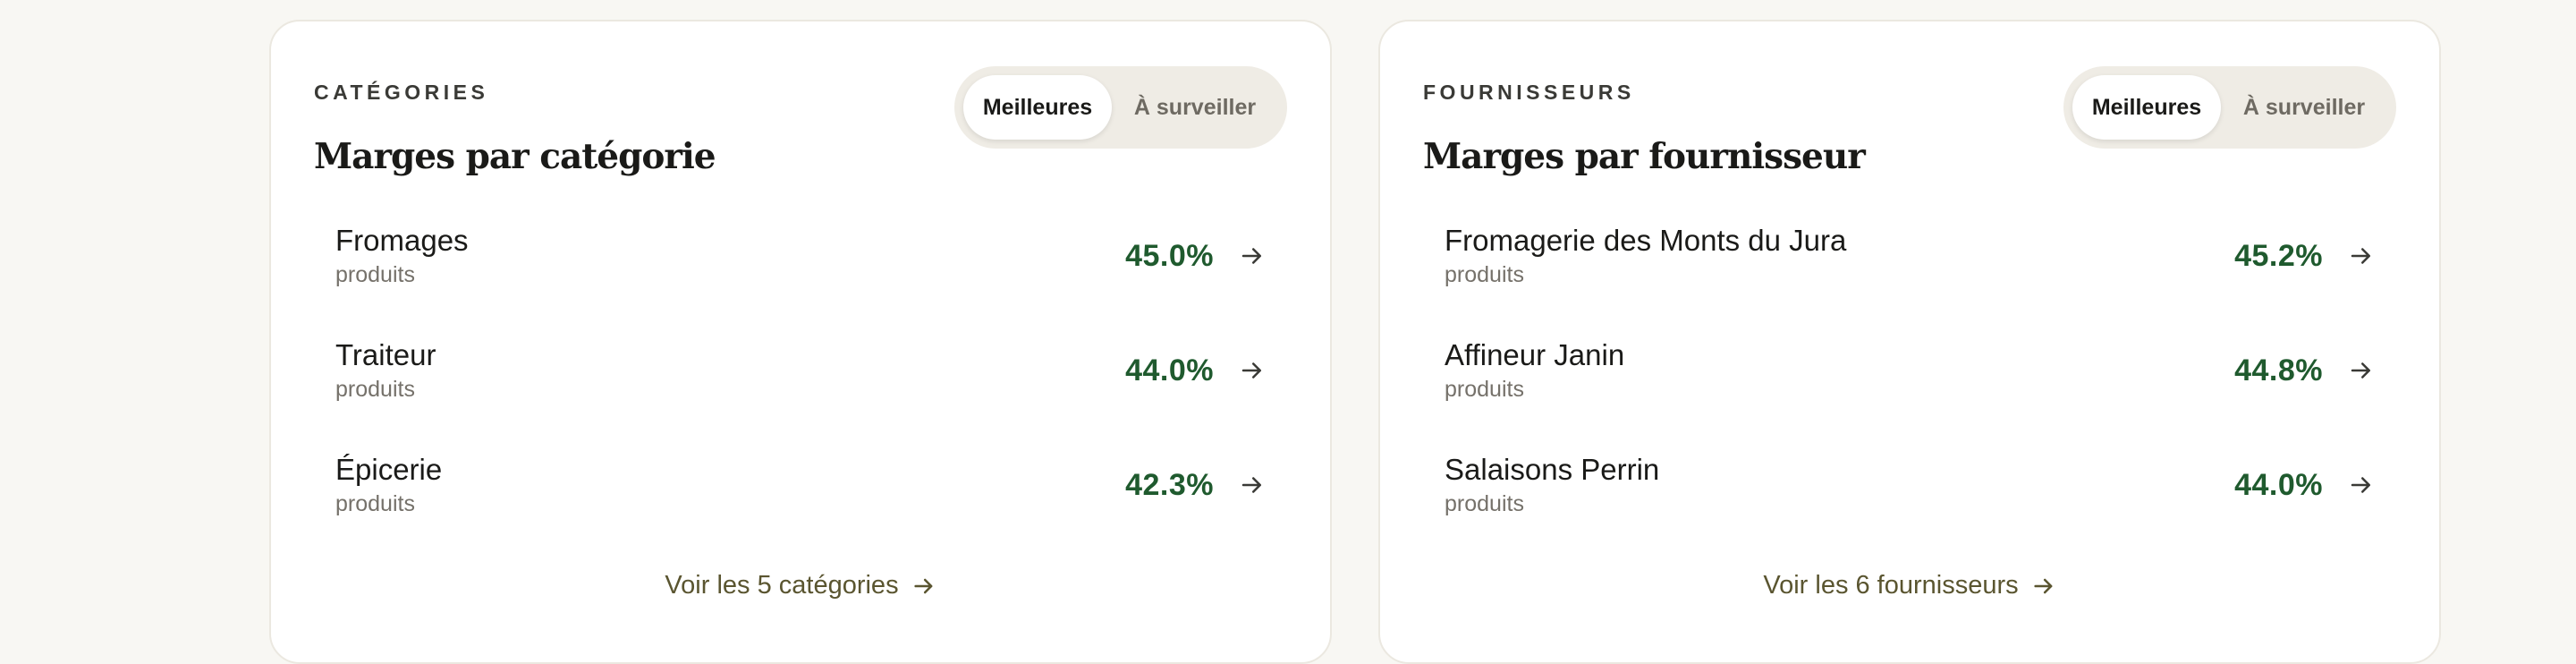 The image size is (2576, 664). What do you see at coordinates (1169, 255) in the screenshot?
I see `row-margin-value: 45.0%` at bounding box center [1169, 255].